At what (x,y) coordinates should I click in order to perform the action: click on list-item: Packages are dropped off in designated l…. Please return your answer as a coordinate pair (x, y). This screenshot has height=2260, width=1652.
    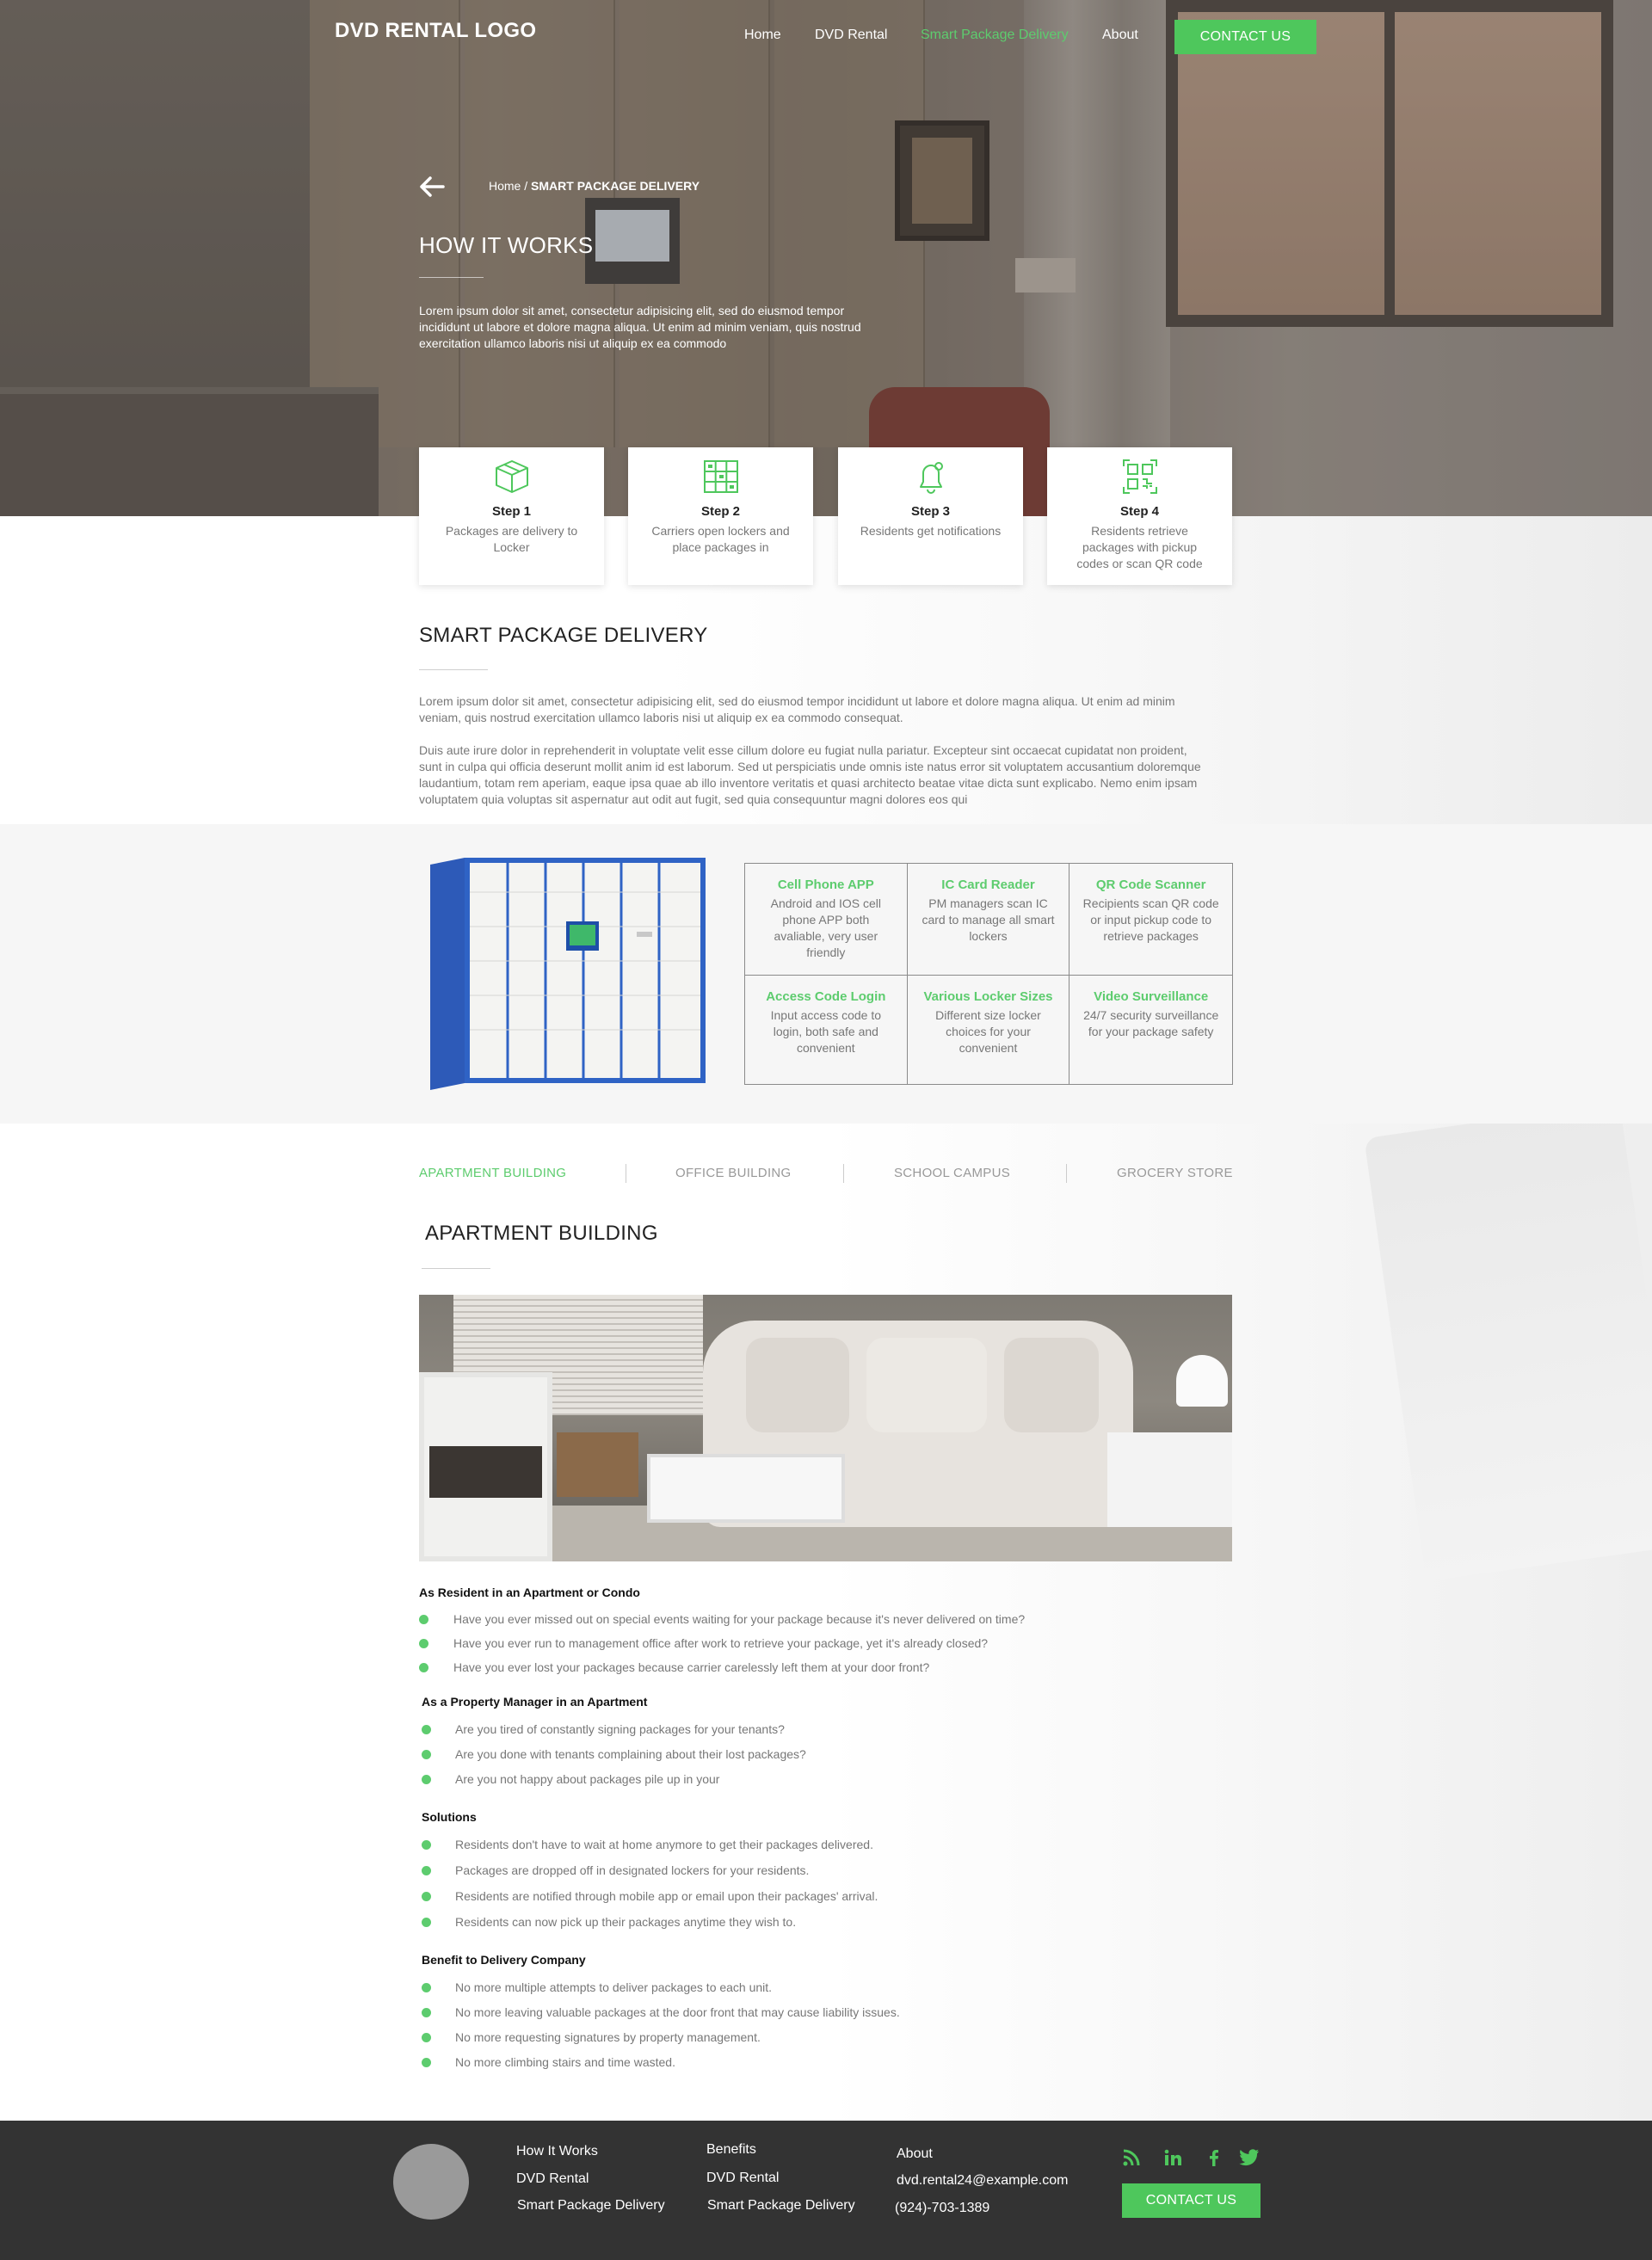
    Looking at the image, I should click on (632, 1870).